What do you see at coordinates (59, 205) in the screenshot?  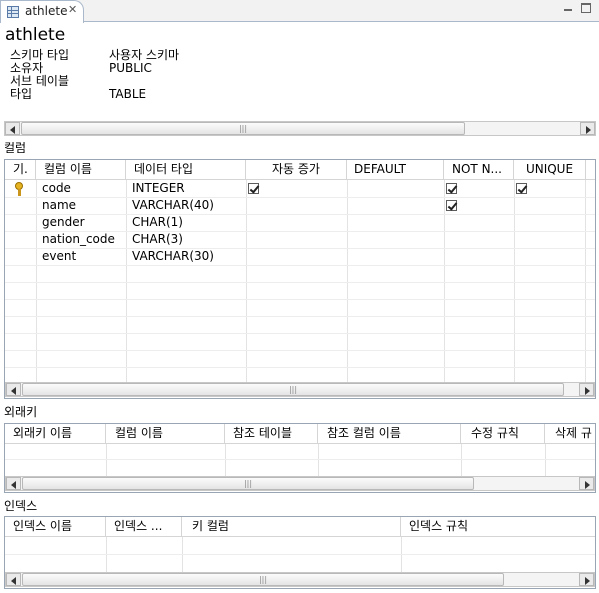 I see `column-name-cell: name` at bounding box center [59, 205].